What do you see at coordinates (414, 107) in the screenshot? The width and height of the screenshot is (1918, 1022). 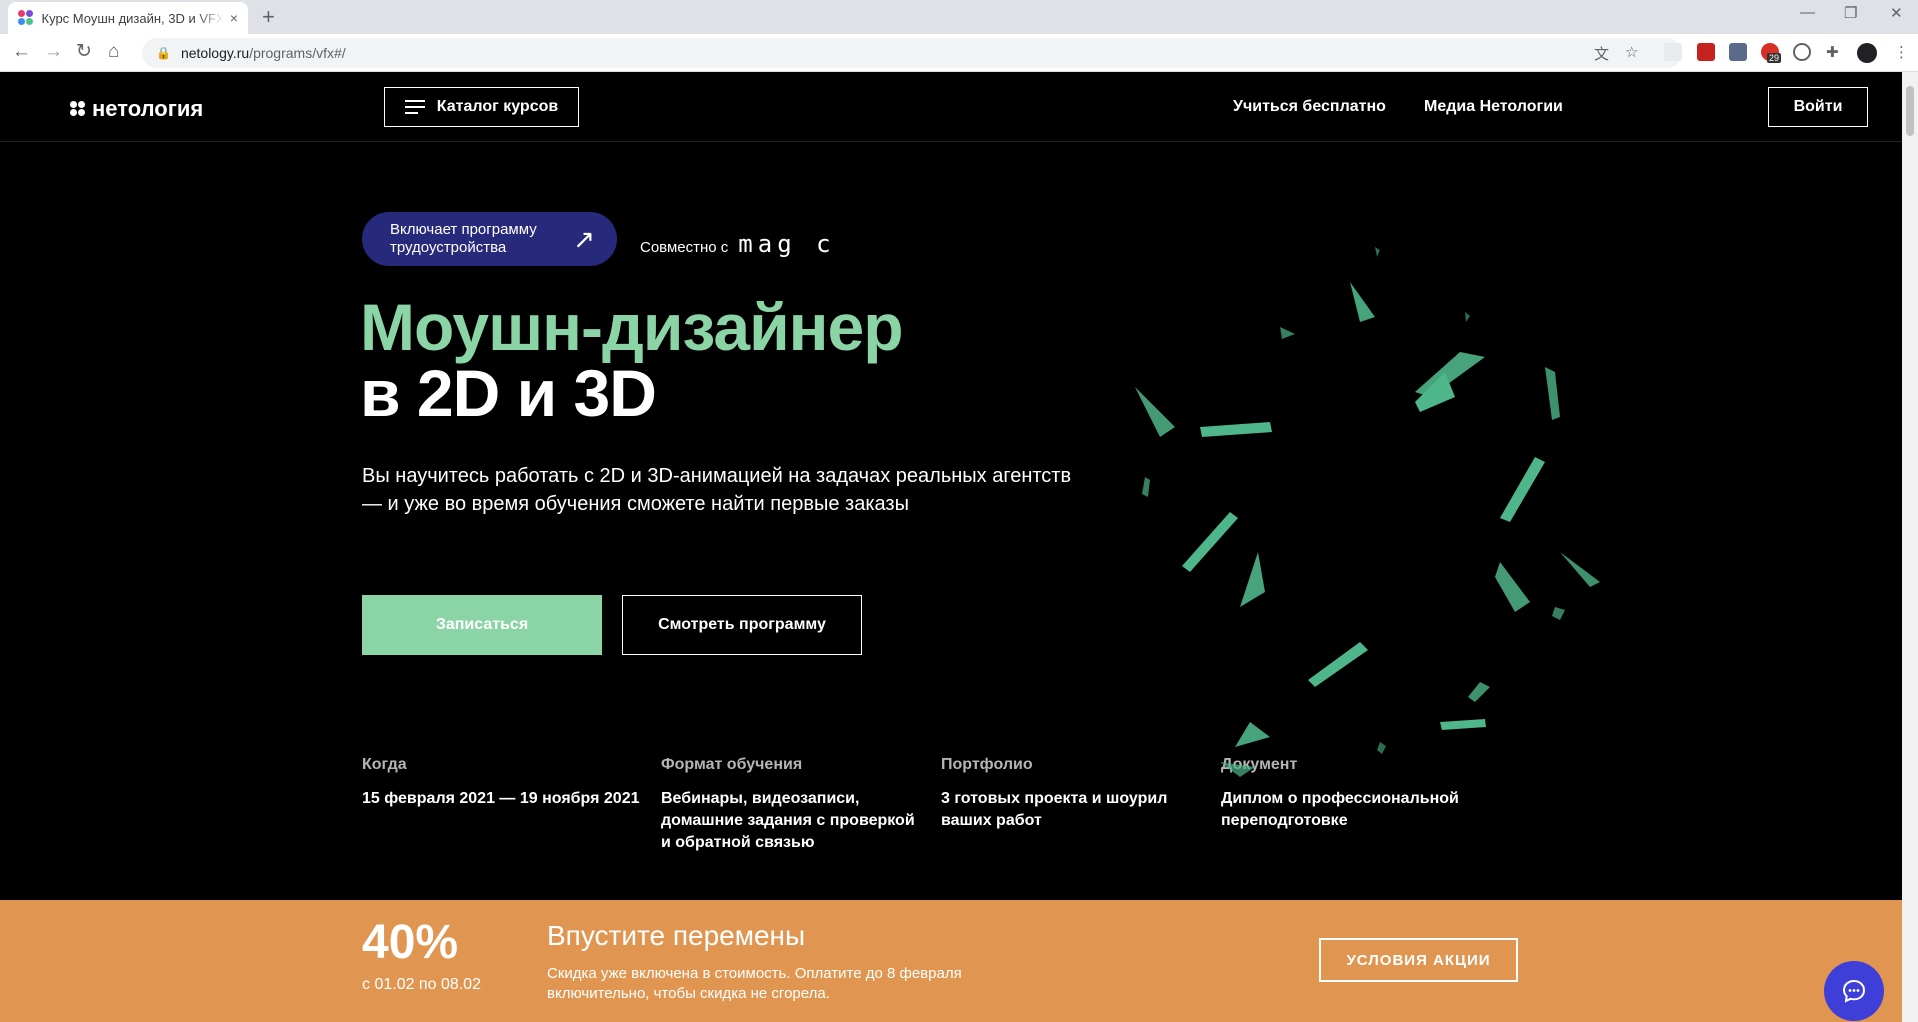 I see `hamburger-icon` at bounding box center [414, 107].